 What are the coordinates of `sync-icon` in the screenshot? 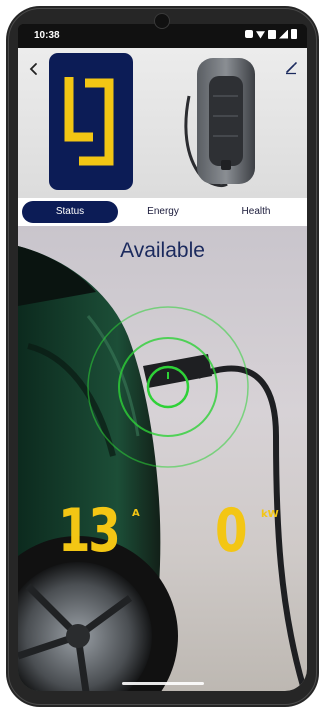 It's located at (249, 34).